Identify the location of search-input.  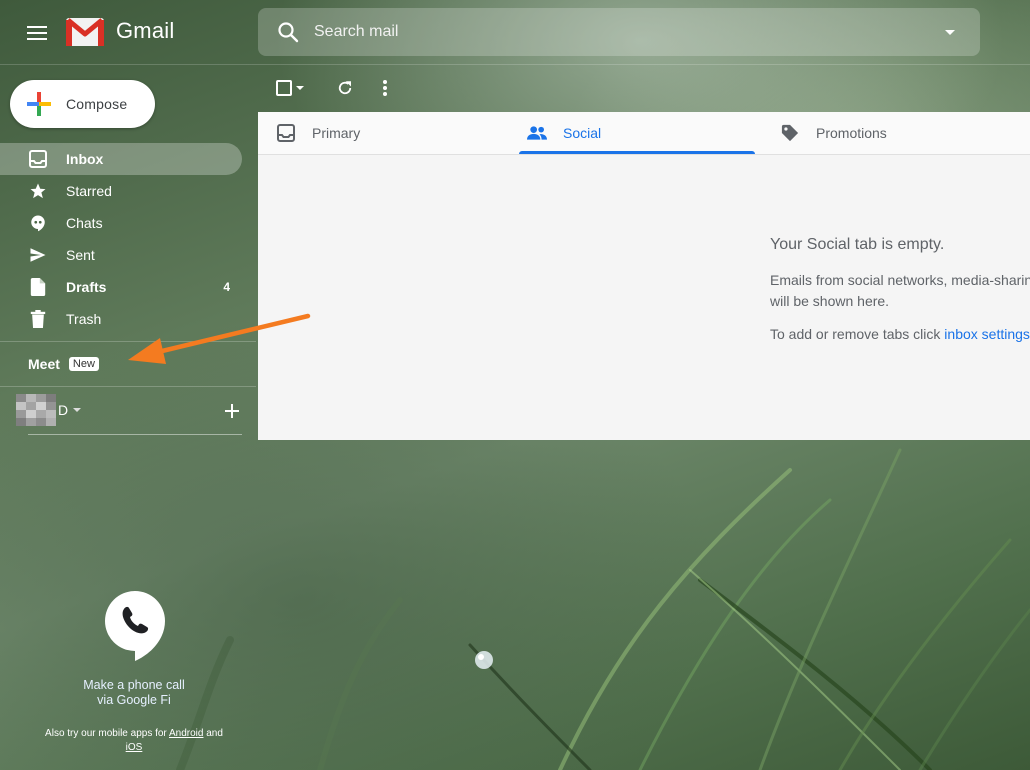
(625, 32).